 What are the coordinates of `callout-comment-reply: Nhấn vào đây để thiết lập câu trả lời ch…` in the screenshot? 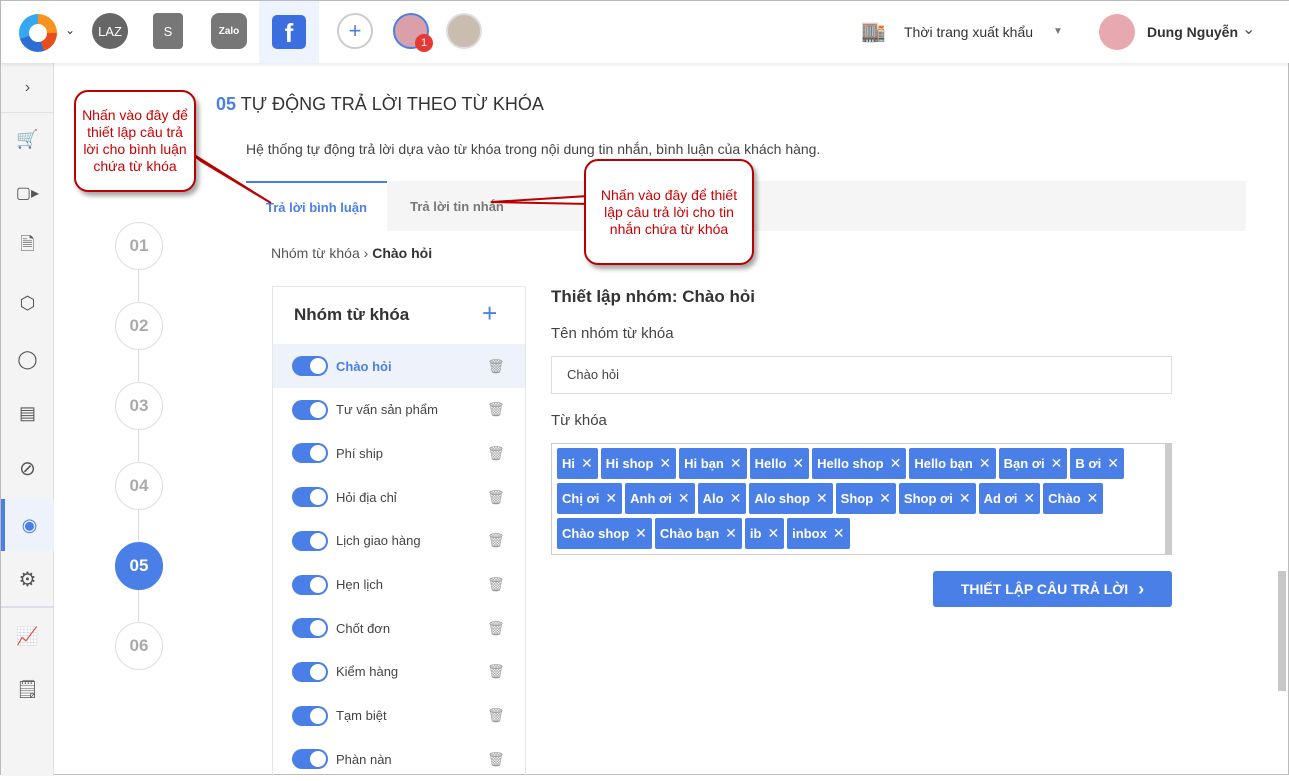 It's located at (135, 141).